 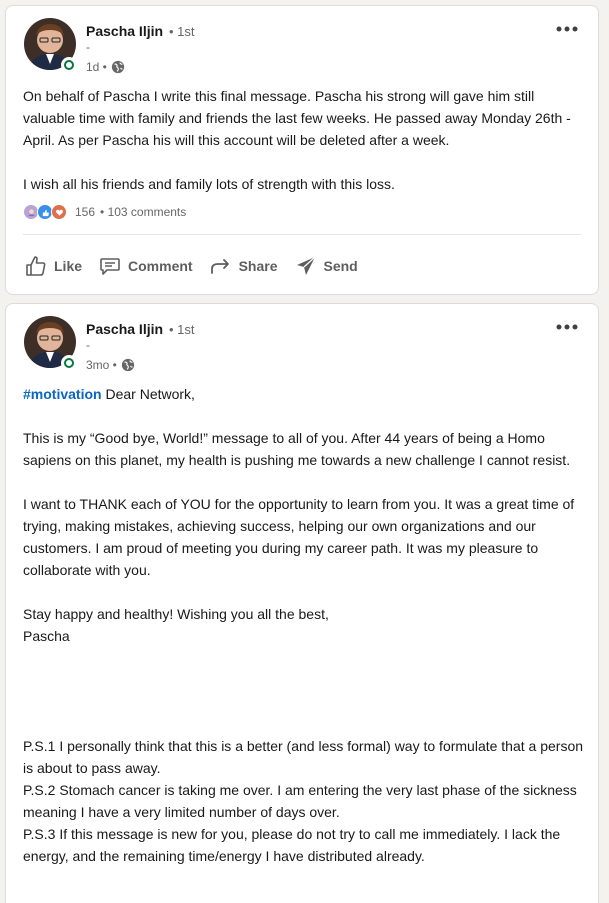 What do you see at coordinates (258, 266) in the screenshot?
I see `share-label: Share` at bounding box center [258, 266].